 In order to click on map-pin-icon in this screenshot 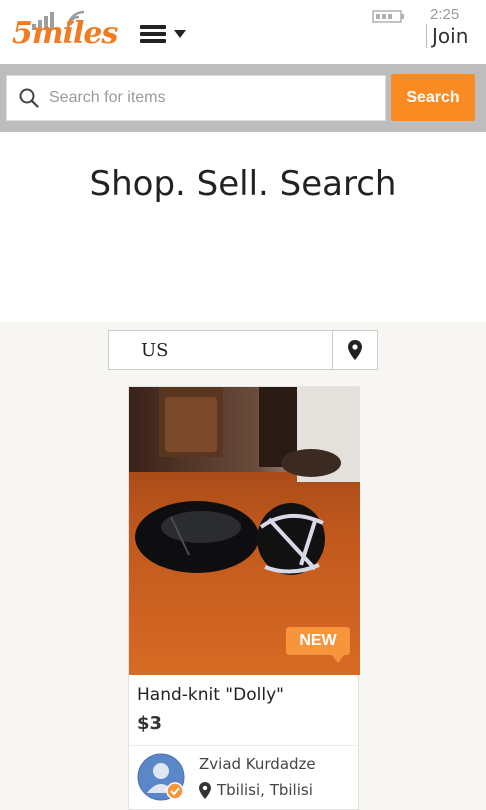, I will do `click(355, 350)`.